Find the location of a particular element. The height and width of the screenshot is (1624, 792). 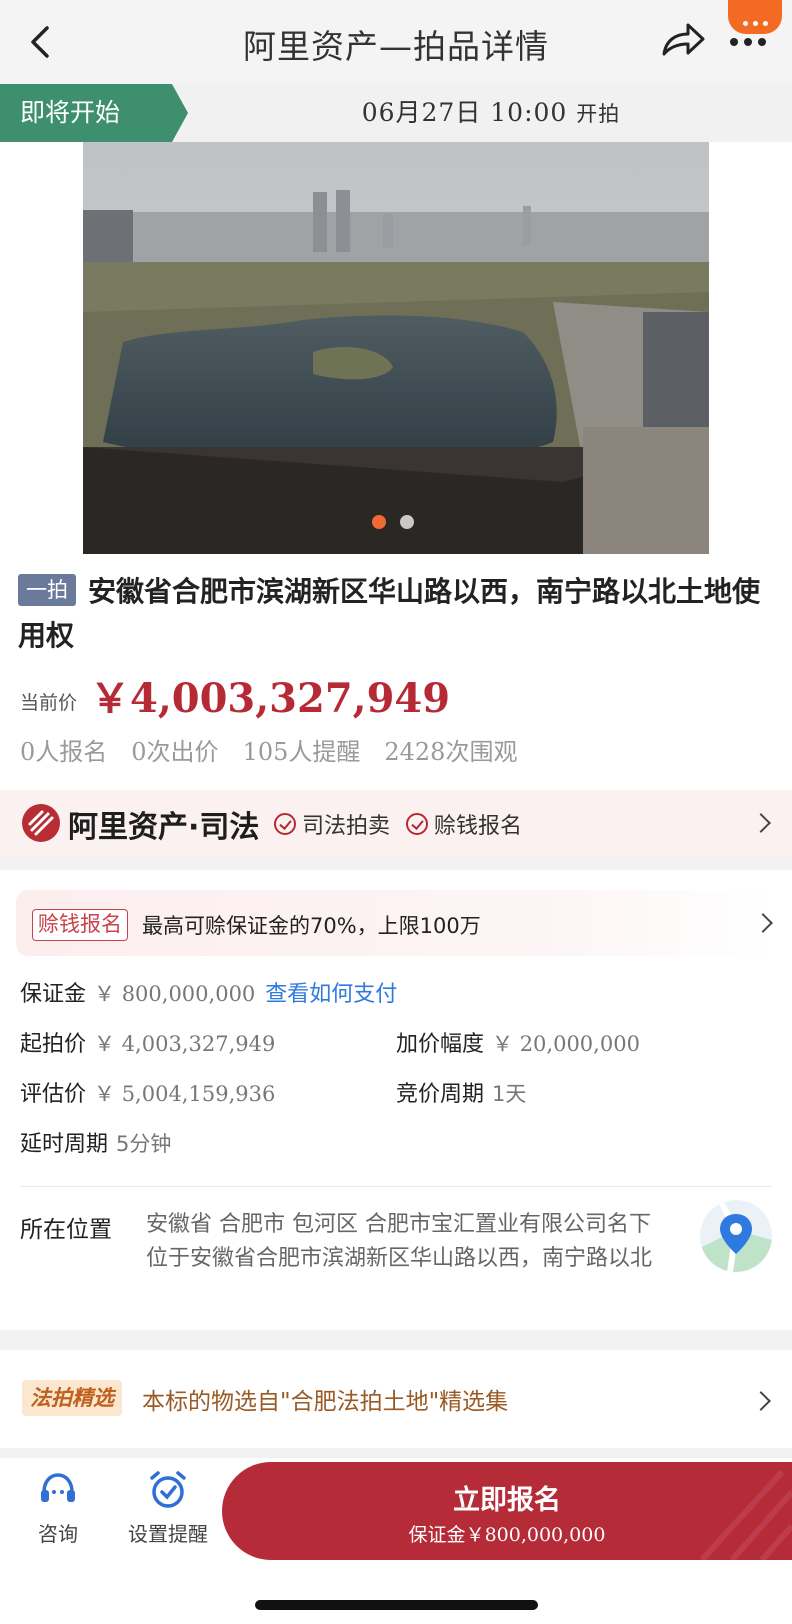

pager-dot is located at coordinates (407, 522).